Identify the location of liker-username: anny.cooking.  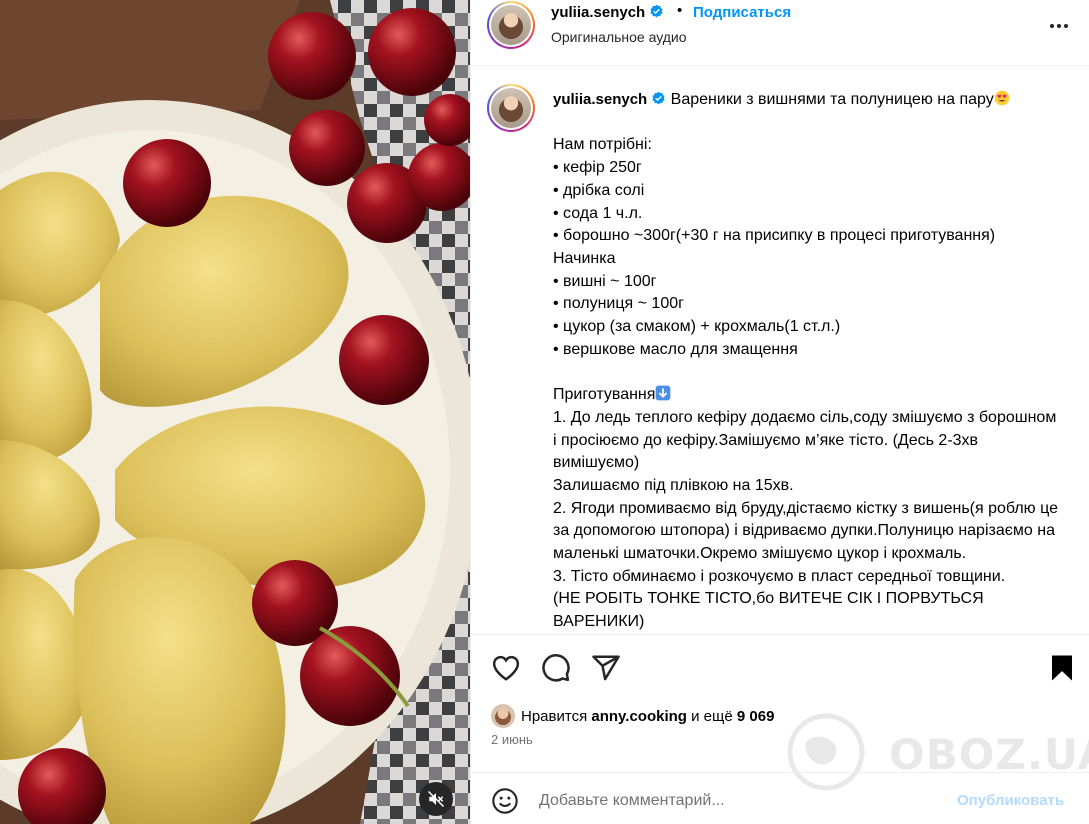
(639, 716).